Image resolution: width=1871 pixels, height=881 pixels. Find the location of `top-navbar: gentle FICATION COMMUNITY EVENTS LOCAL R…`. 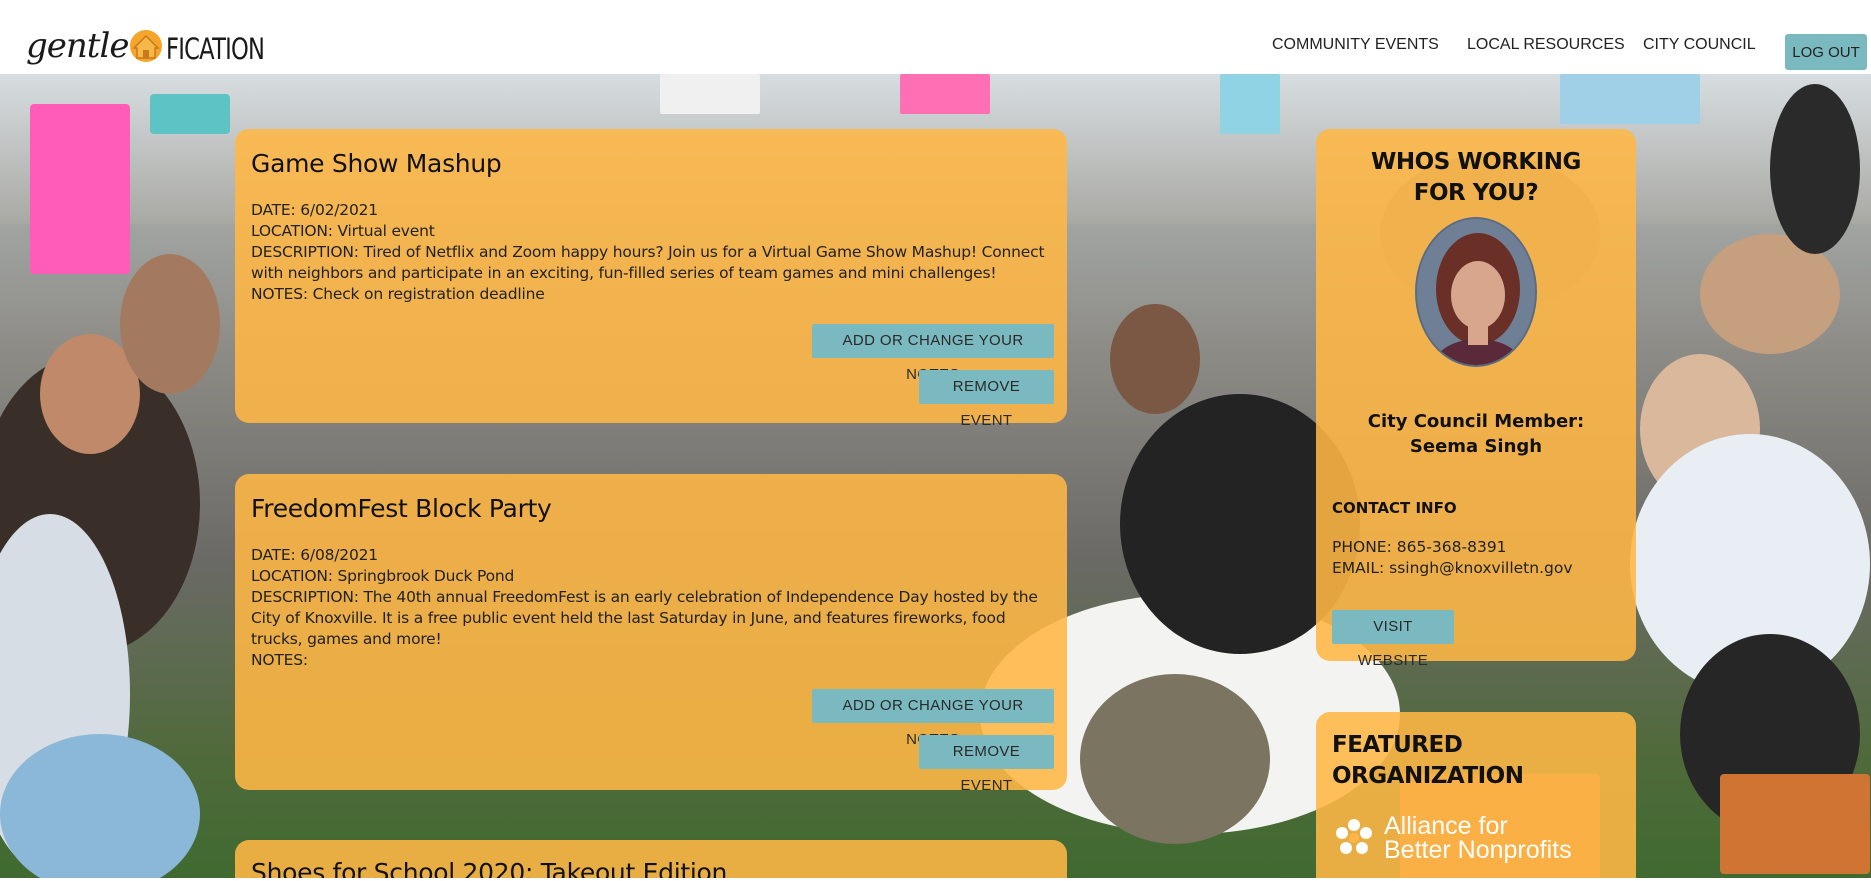

top-navbar: gentle FICATION COMMUNITY EVENTS LOCAL R… is located at coordinates (935, 37).